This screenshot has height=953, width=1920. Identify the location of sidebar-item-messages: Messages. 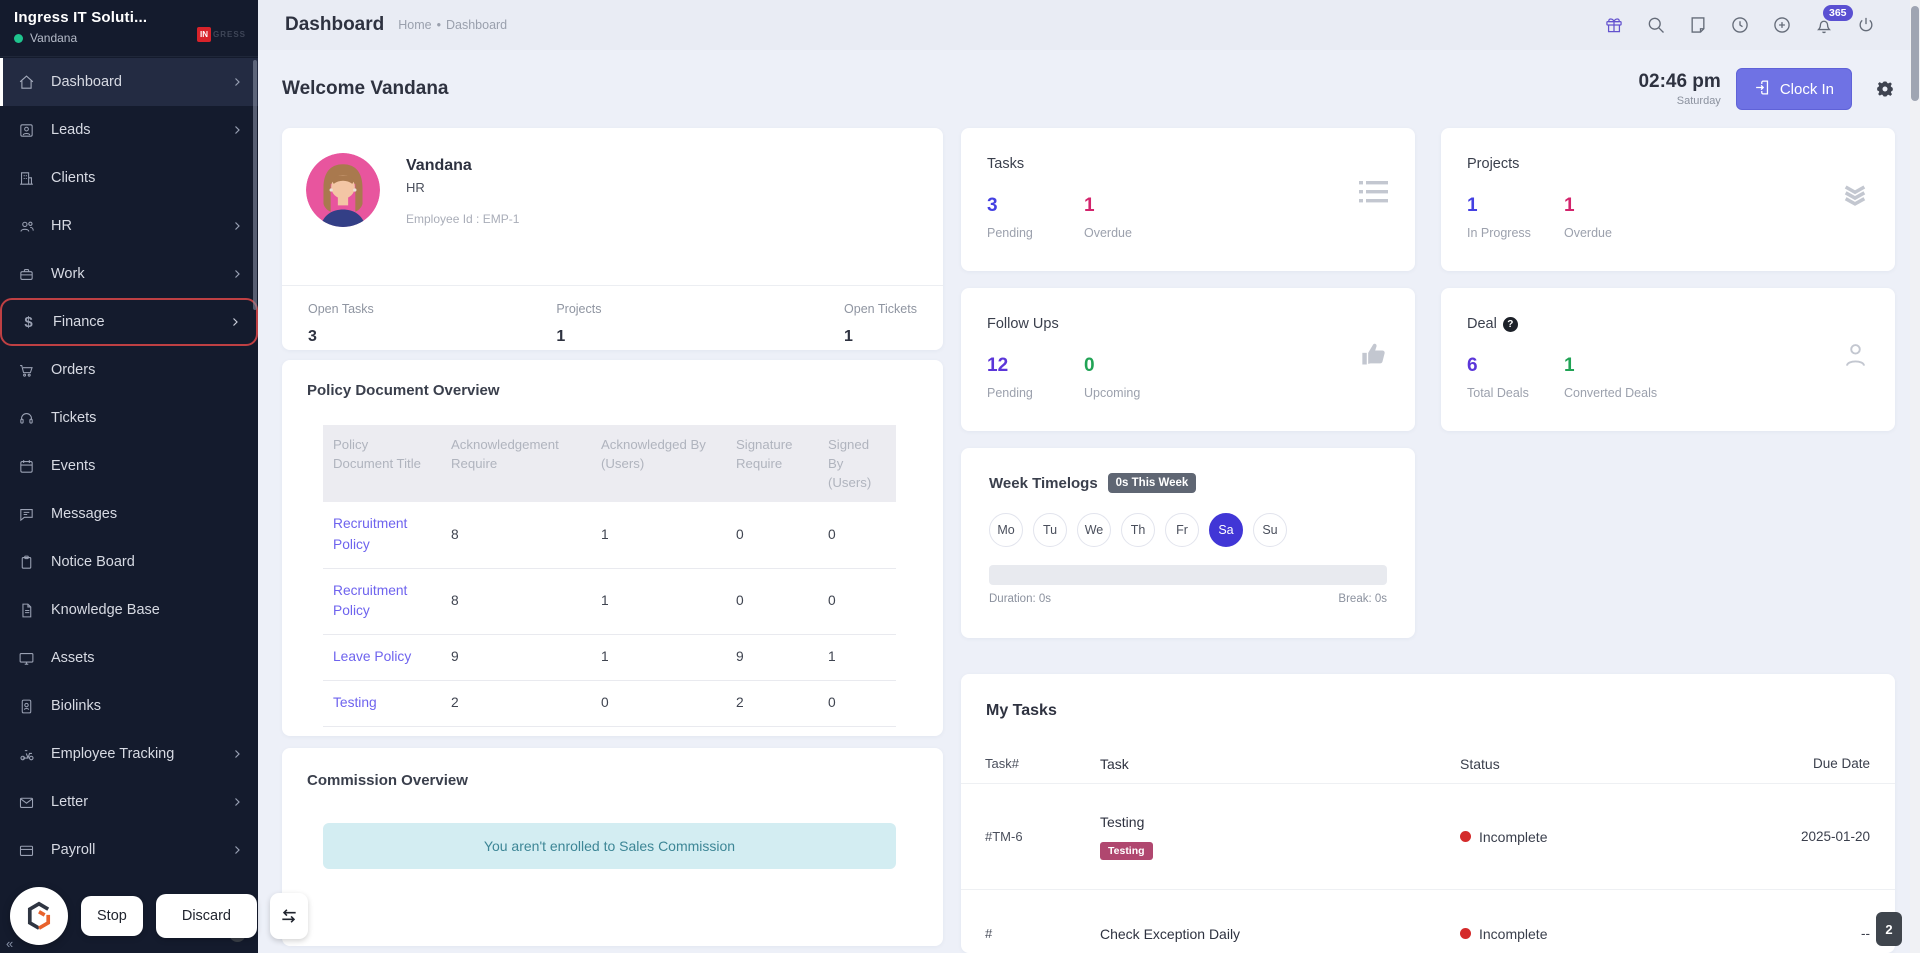
(129, 514).